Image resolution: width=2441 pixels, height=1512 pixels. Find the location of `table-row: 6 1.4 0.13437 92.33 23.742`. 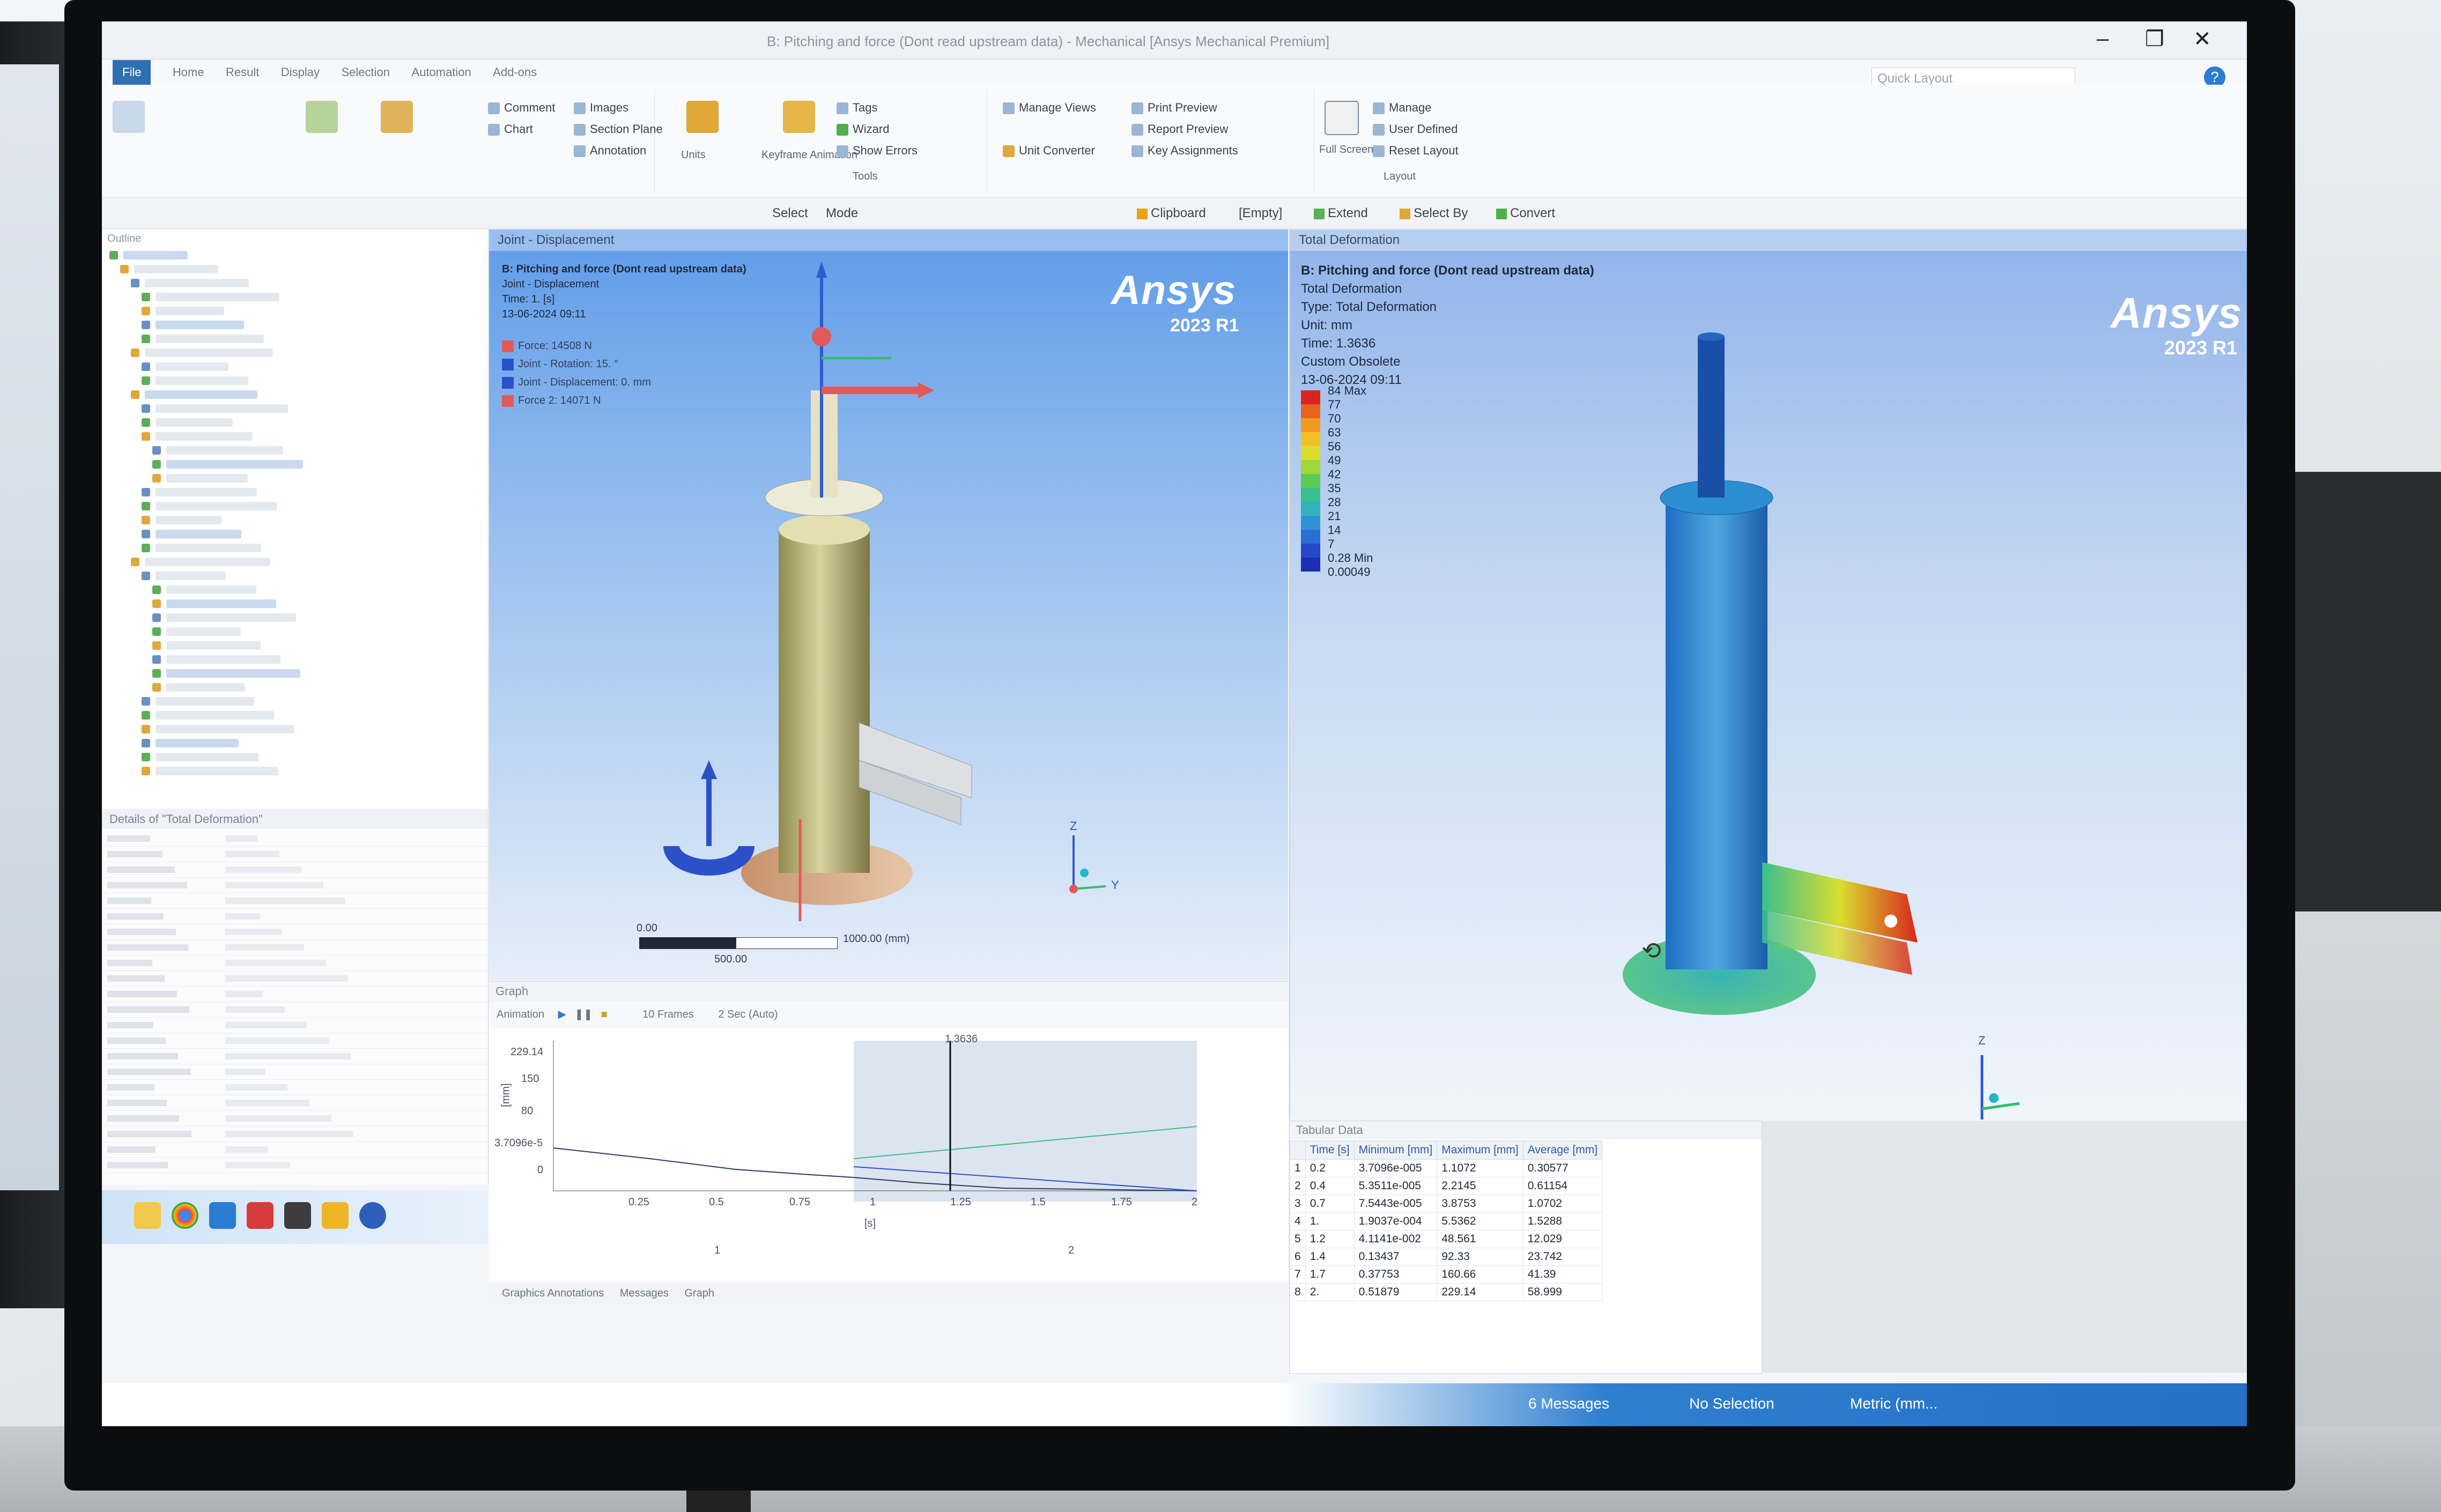

table-row: 6 1.4 0.13437 92.33 23.742 is located at coordinates (1446, 1257).